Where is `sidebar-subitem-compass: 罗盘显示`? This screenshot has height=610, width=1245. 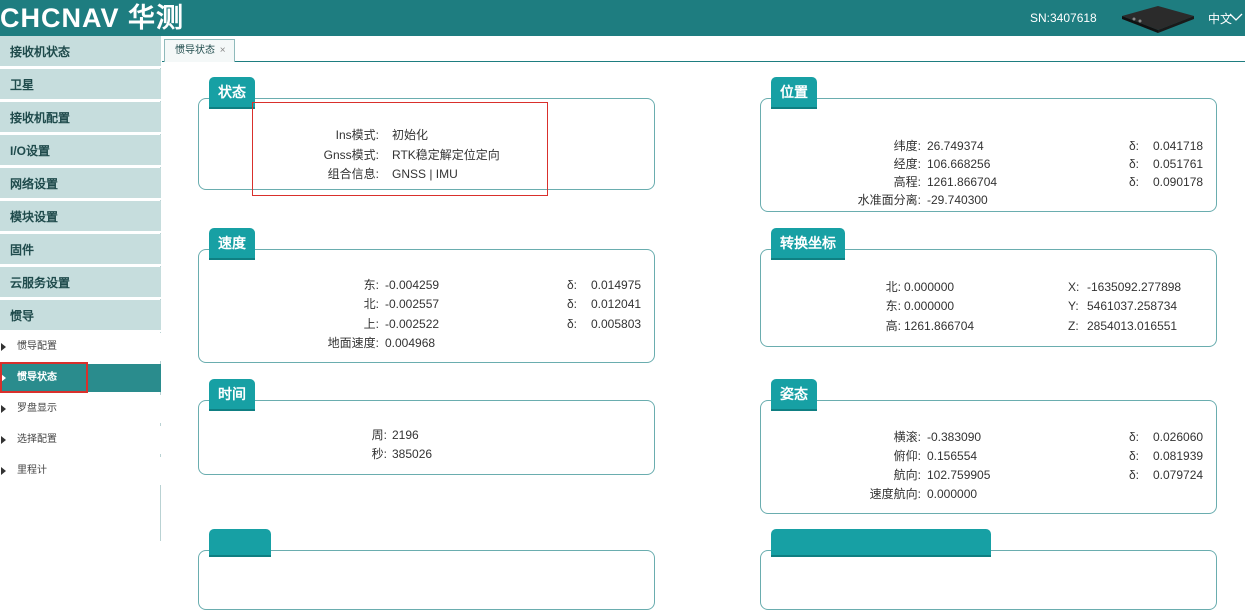 sidebar-subitem-compass: 罗盘显示 is located at coordinates (80, 409).